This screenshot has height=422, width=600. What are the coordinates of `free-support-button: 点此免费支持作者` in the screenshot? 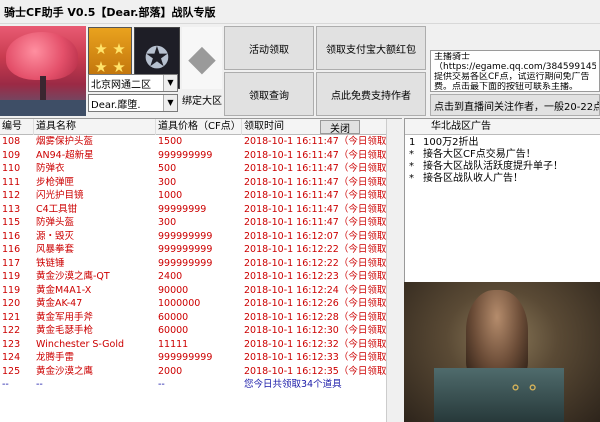 It's located at (371, 94).